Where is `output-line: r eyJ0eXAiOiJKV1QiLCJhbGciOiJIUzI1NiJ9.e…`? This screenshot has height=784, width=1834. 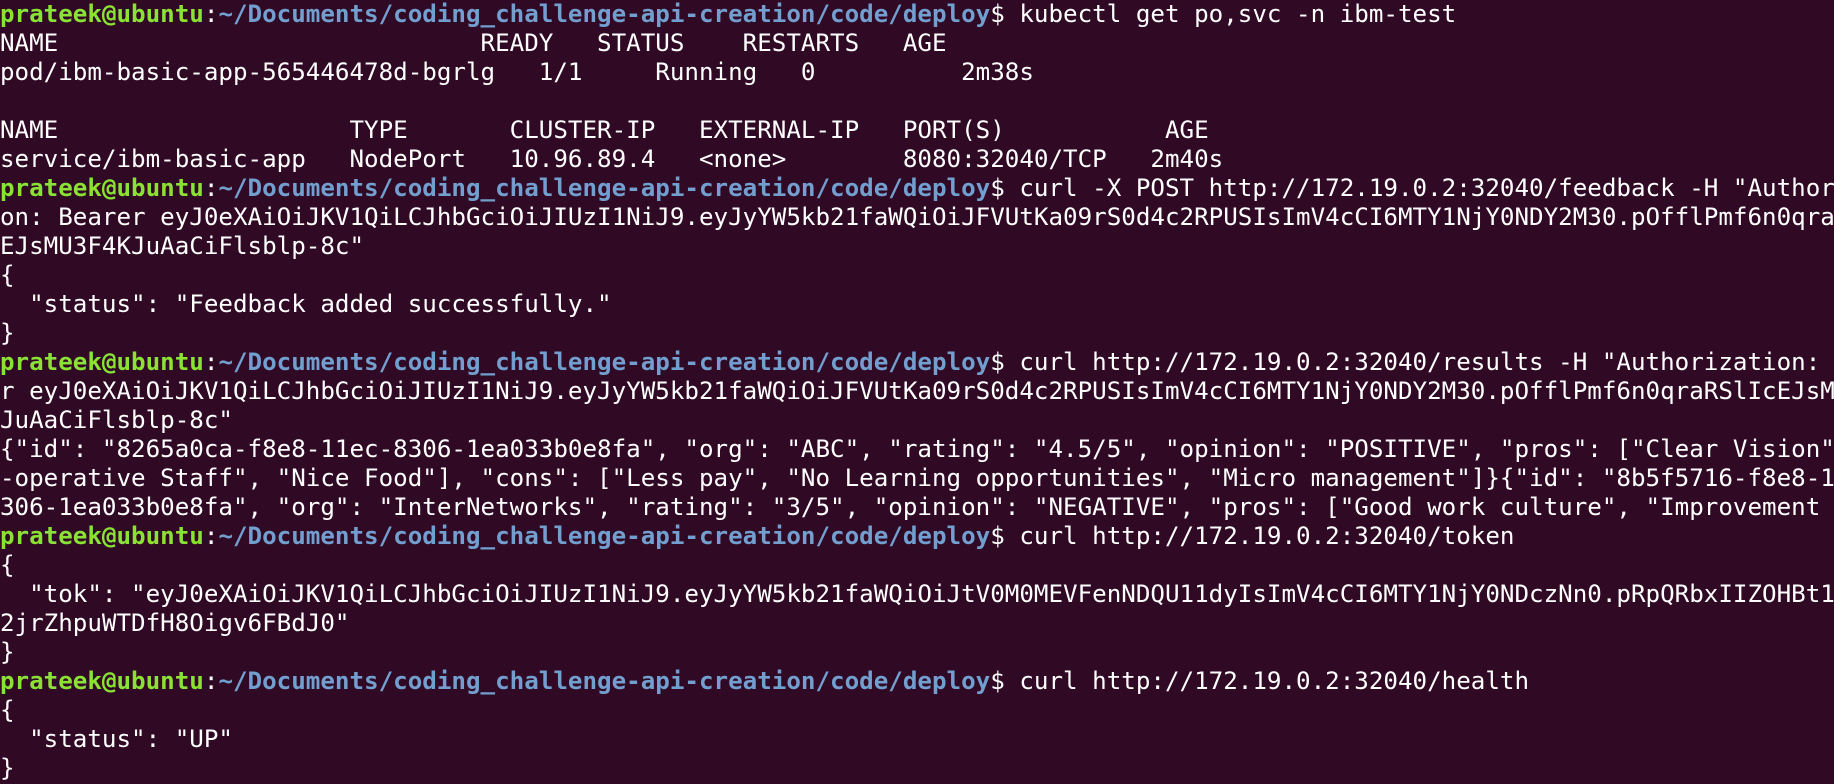 output-line: r eyJ0eXAiOiJKV1QiLCJhbGciOiJIUzI1NiJ9.e… is located at coordinates (917, 391).